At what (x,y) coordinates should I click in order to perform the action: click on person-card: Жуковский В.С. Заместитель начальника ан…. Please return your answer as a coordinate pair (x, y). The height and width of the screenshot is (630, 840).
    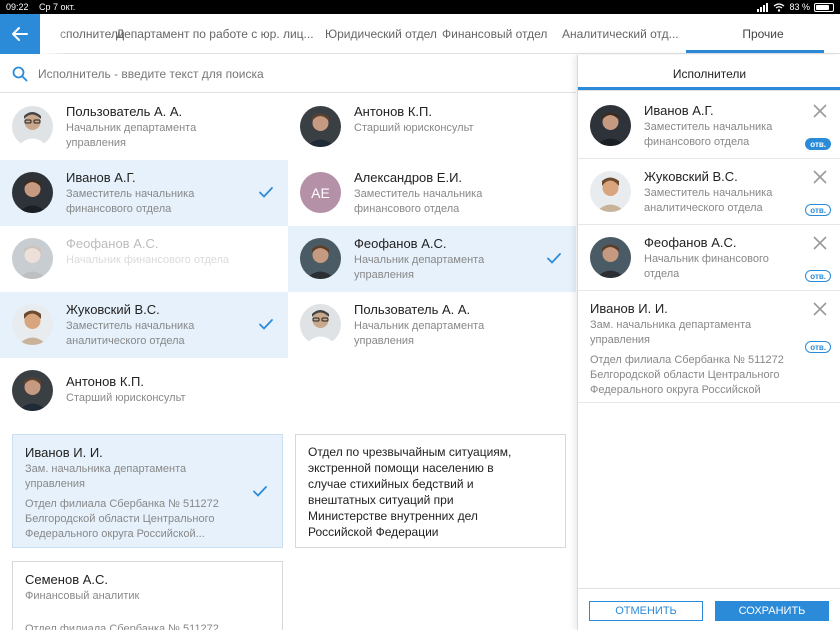
    Looking at the image, I should click on (144, 325).